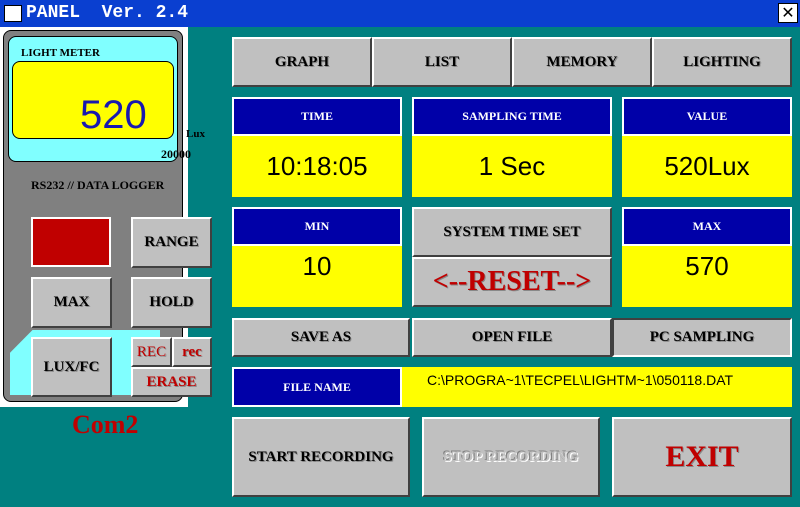 This screenshot has height=507, width=800. Describe the element at coordinates (171, 382) in the screenshot. I see `erase-button: ERASE` at that location.